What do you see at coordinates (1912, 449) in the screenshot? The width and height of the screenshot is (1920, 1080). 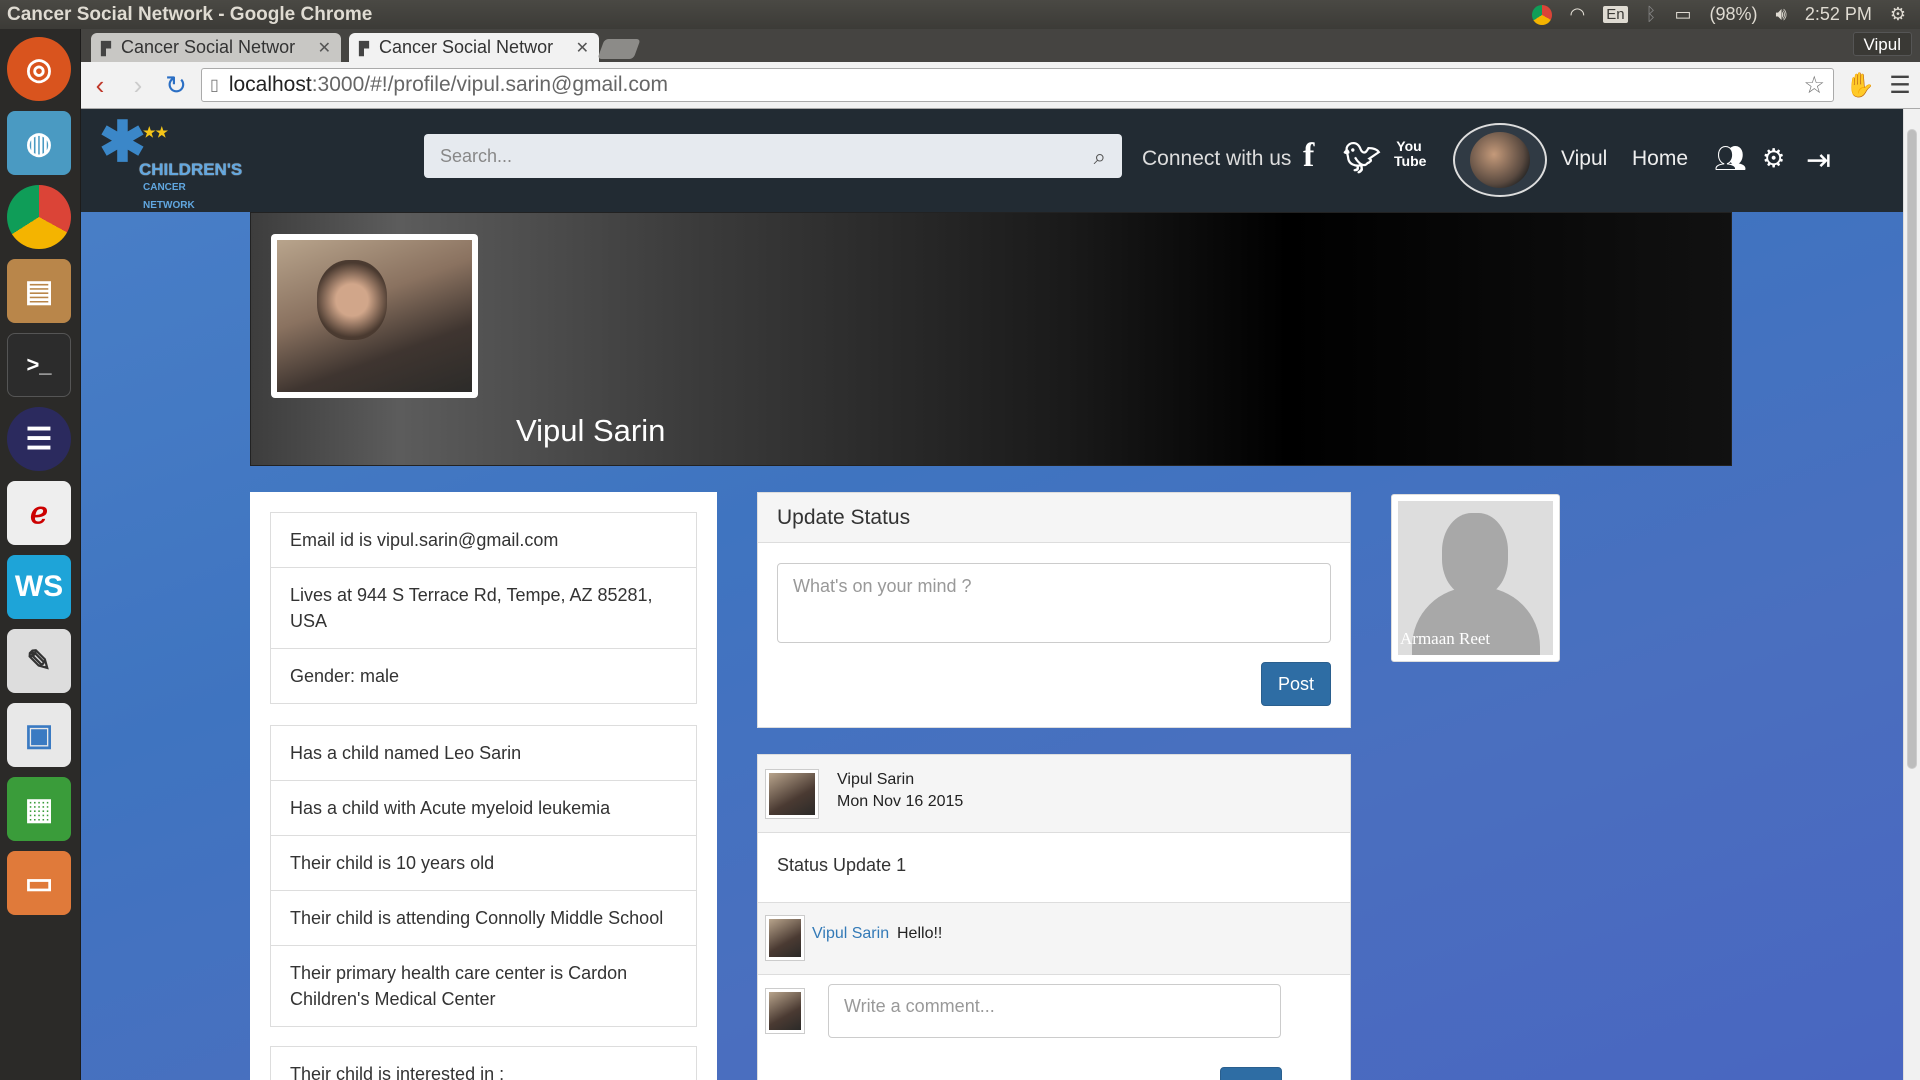 I see `scroll-thumb` at bounding box center [1912, 449].